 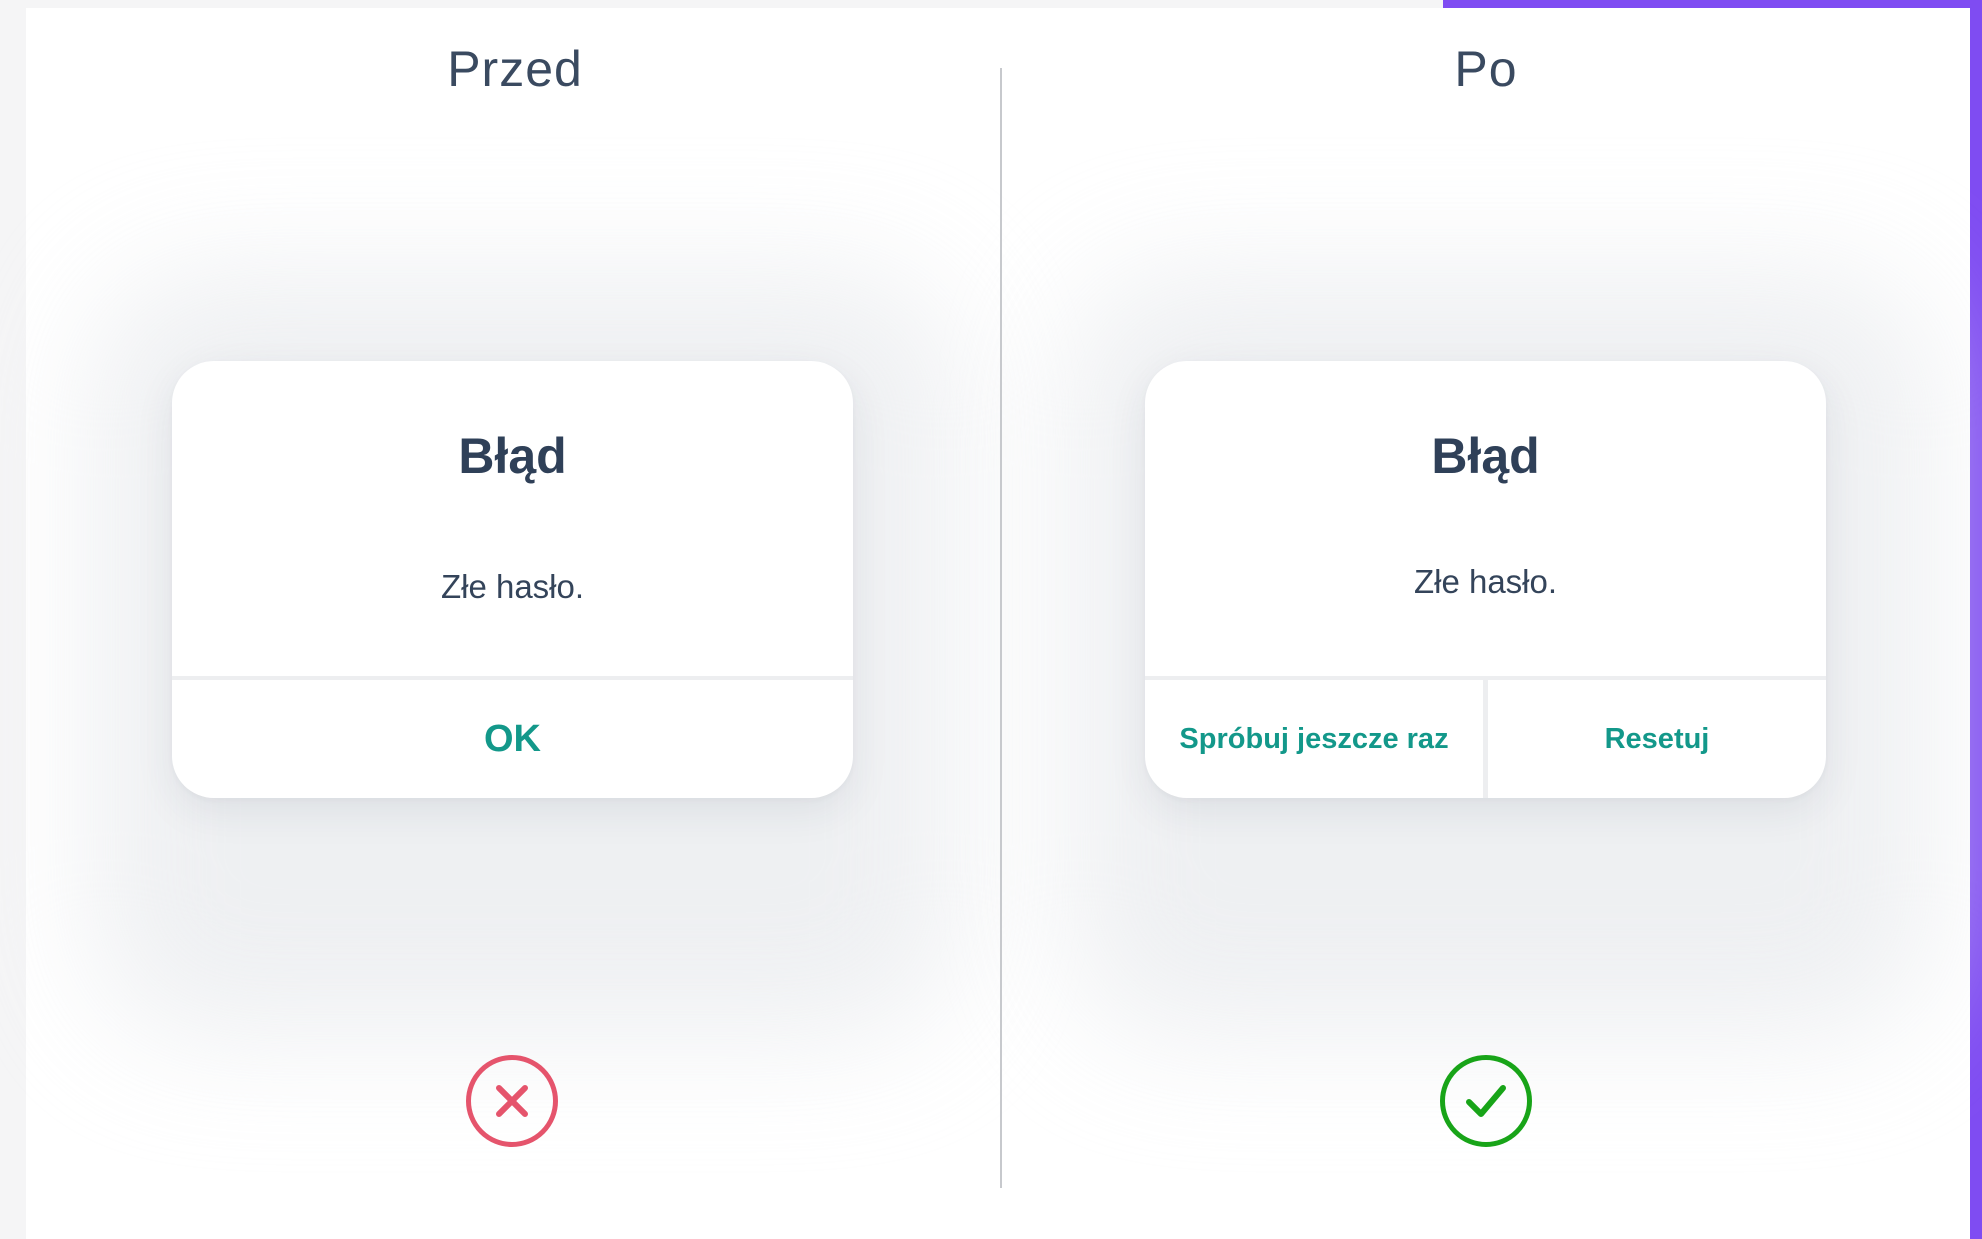 I want to click on reset-button: Resetuj, so click(x=1654, y=739).